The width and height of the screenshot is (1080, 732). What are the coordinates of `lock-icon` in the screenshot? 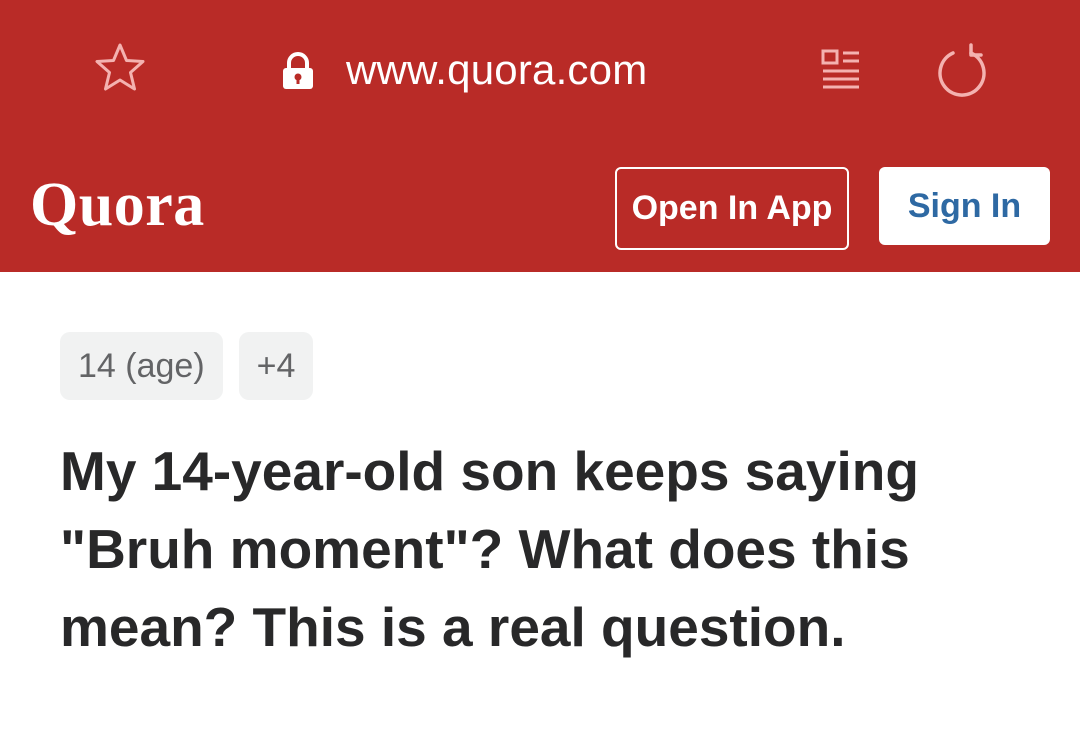 It's located at (298, 71).